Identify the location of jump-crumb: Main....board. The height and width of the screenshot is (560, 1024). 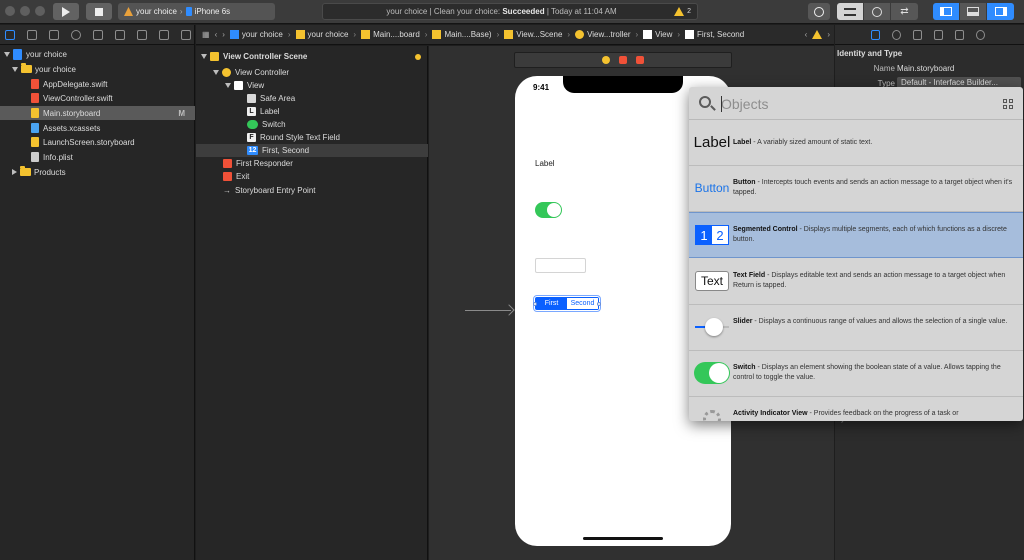
(390, 35).